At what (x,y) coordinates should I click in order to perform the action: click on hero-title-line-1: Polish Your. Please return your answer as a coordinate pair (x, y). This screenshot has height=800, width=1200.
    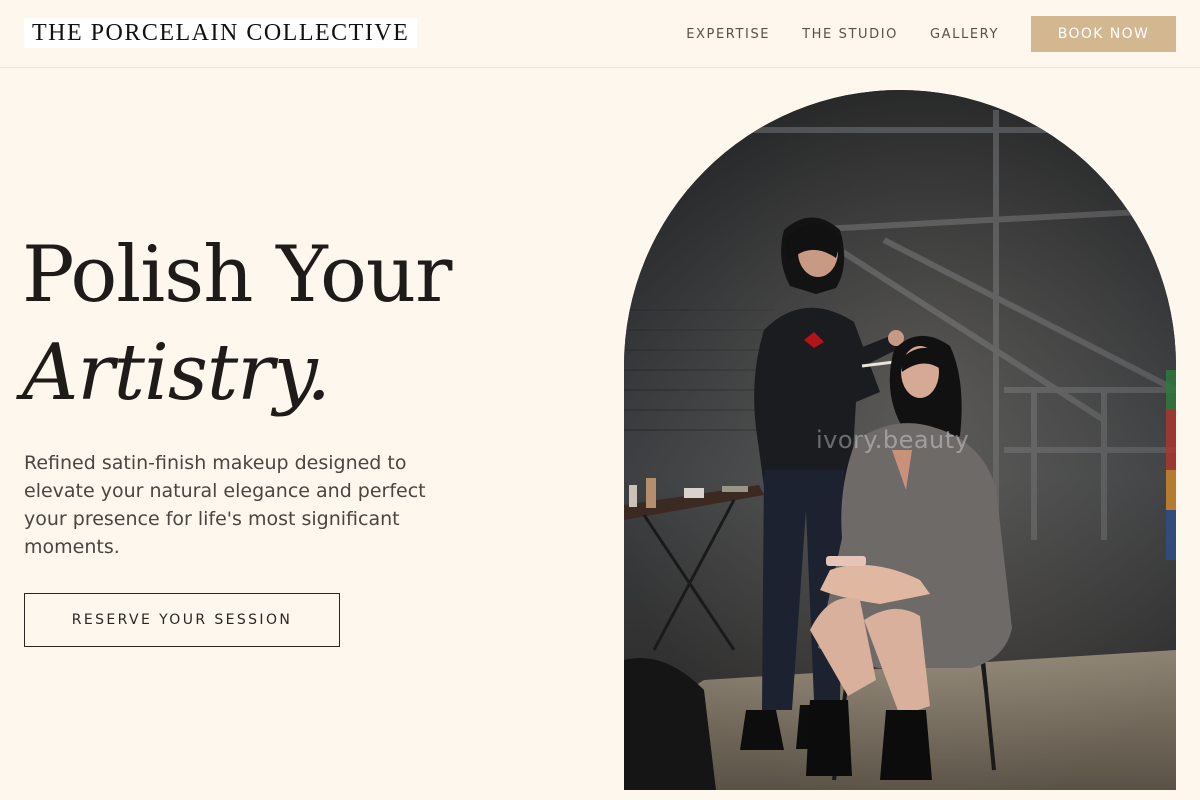
    Looking at the image, I should click on (237, 275).